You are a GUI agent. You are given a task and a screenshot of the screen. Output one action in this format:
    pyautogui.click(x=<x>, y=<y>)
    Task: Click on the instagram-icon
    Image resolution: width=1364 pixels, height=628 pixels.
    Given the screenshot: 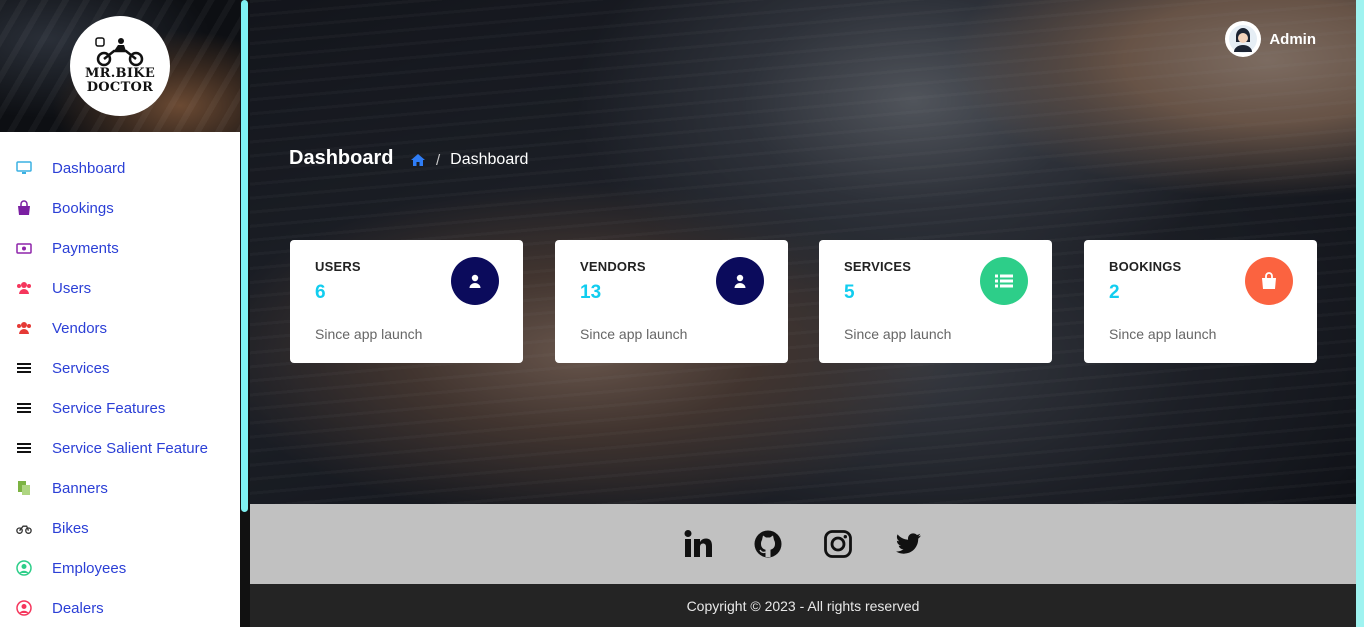 What is the action you would take?
    pyautogui.click(x=838, y=544)
    